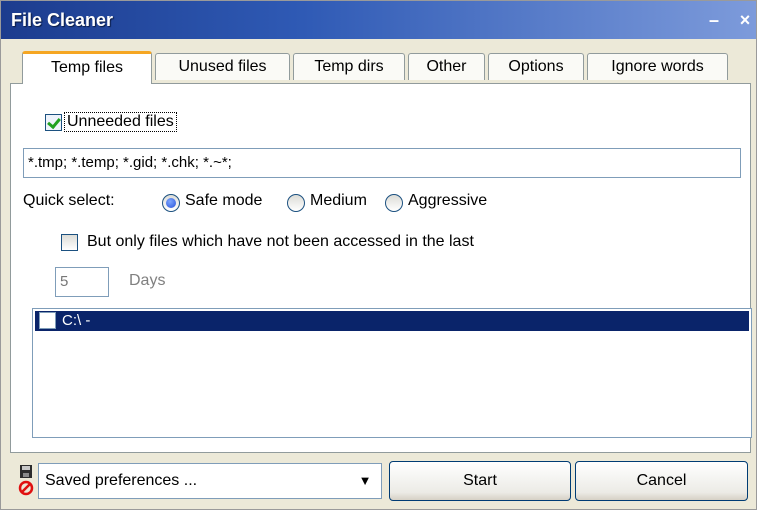 Image resolution: width=757 pixels, height=510 pixels. I want to click on unneeded-files-checkbox, so click(53, 122).